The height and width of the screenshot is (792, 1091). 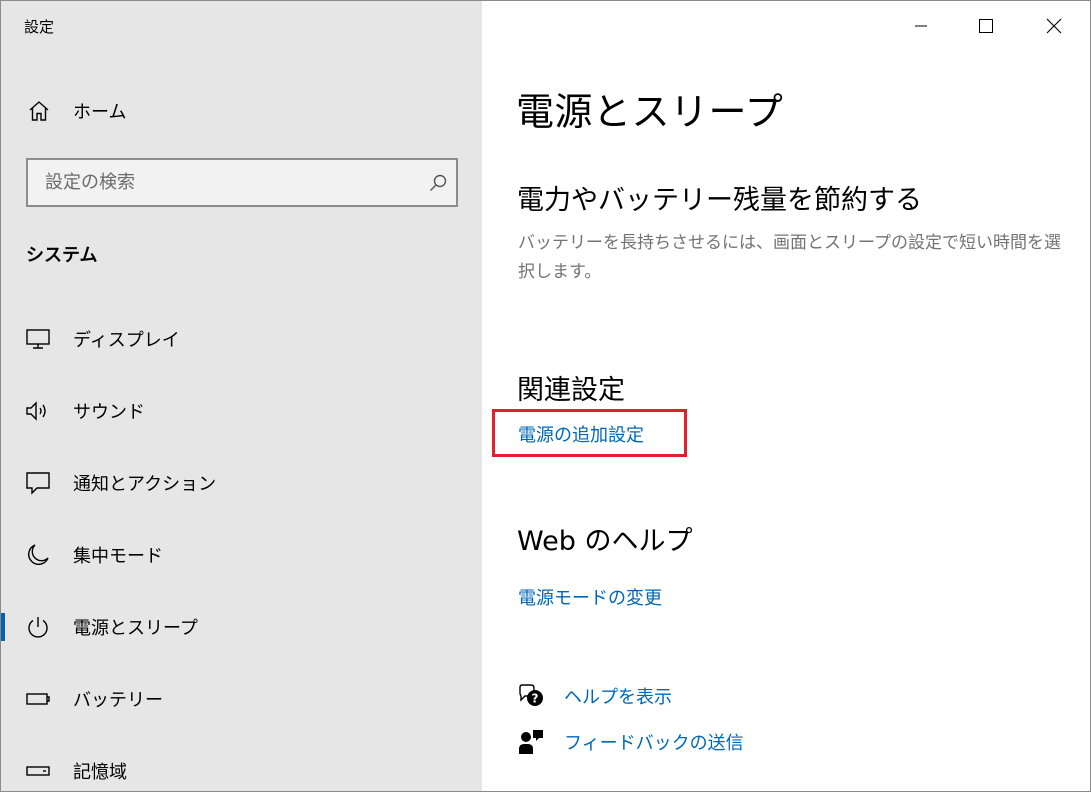 What do you see at coordinates (109, 412) in the screenshot?
I see `sidebar-item-label: サウンド` at bounding box center [109, 412].